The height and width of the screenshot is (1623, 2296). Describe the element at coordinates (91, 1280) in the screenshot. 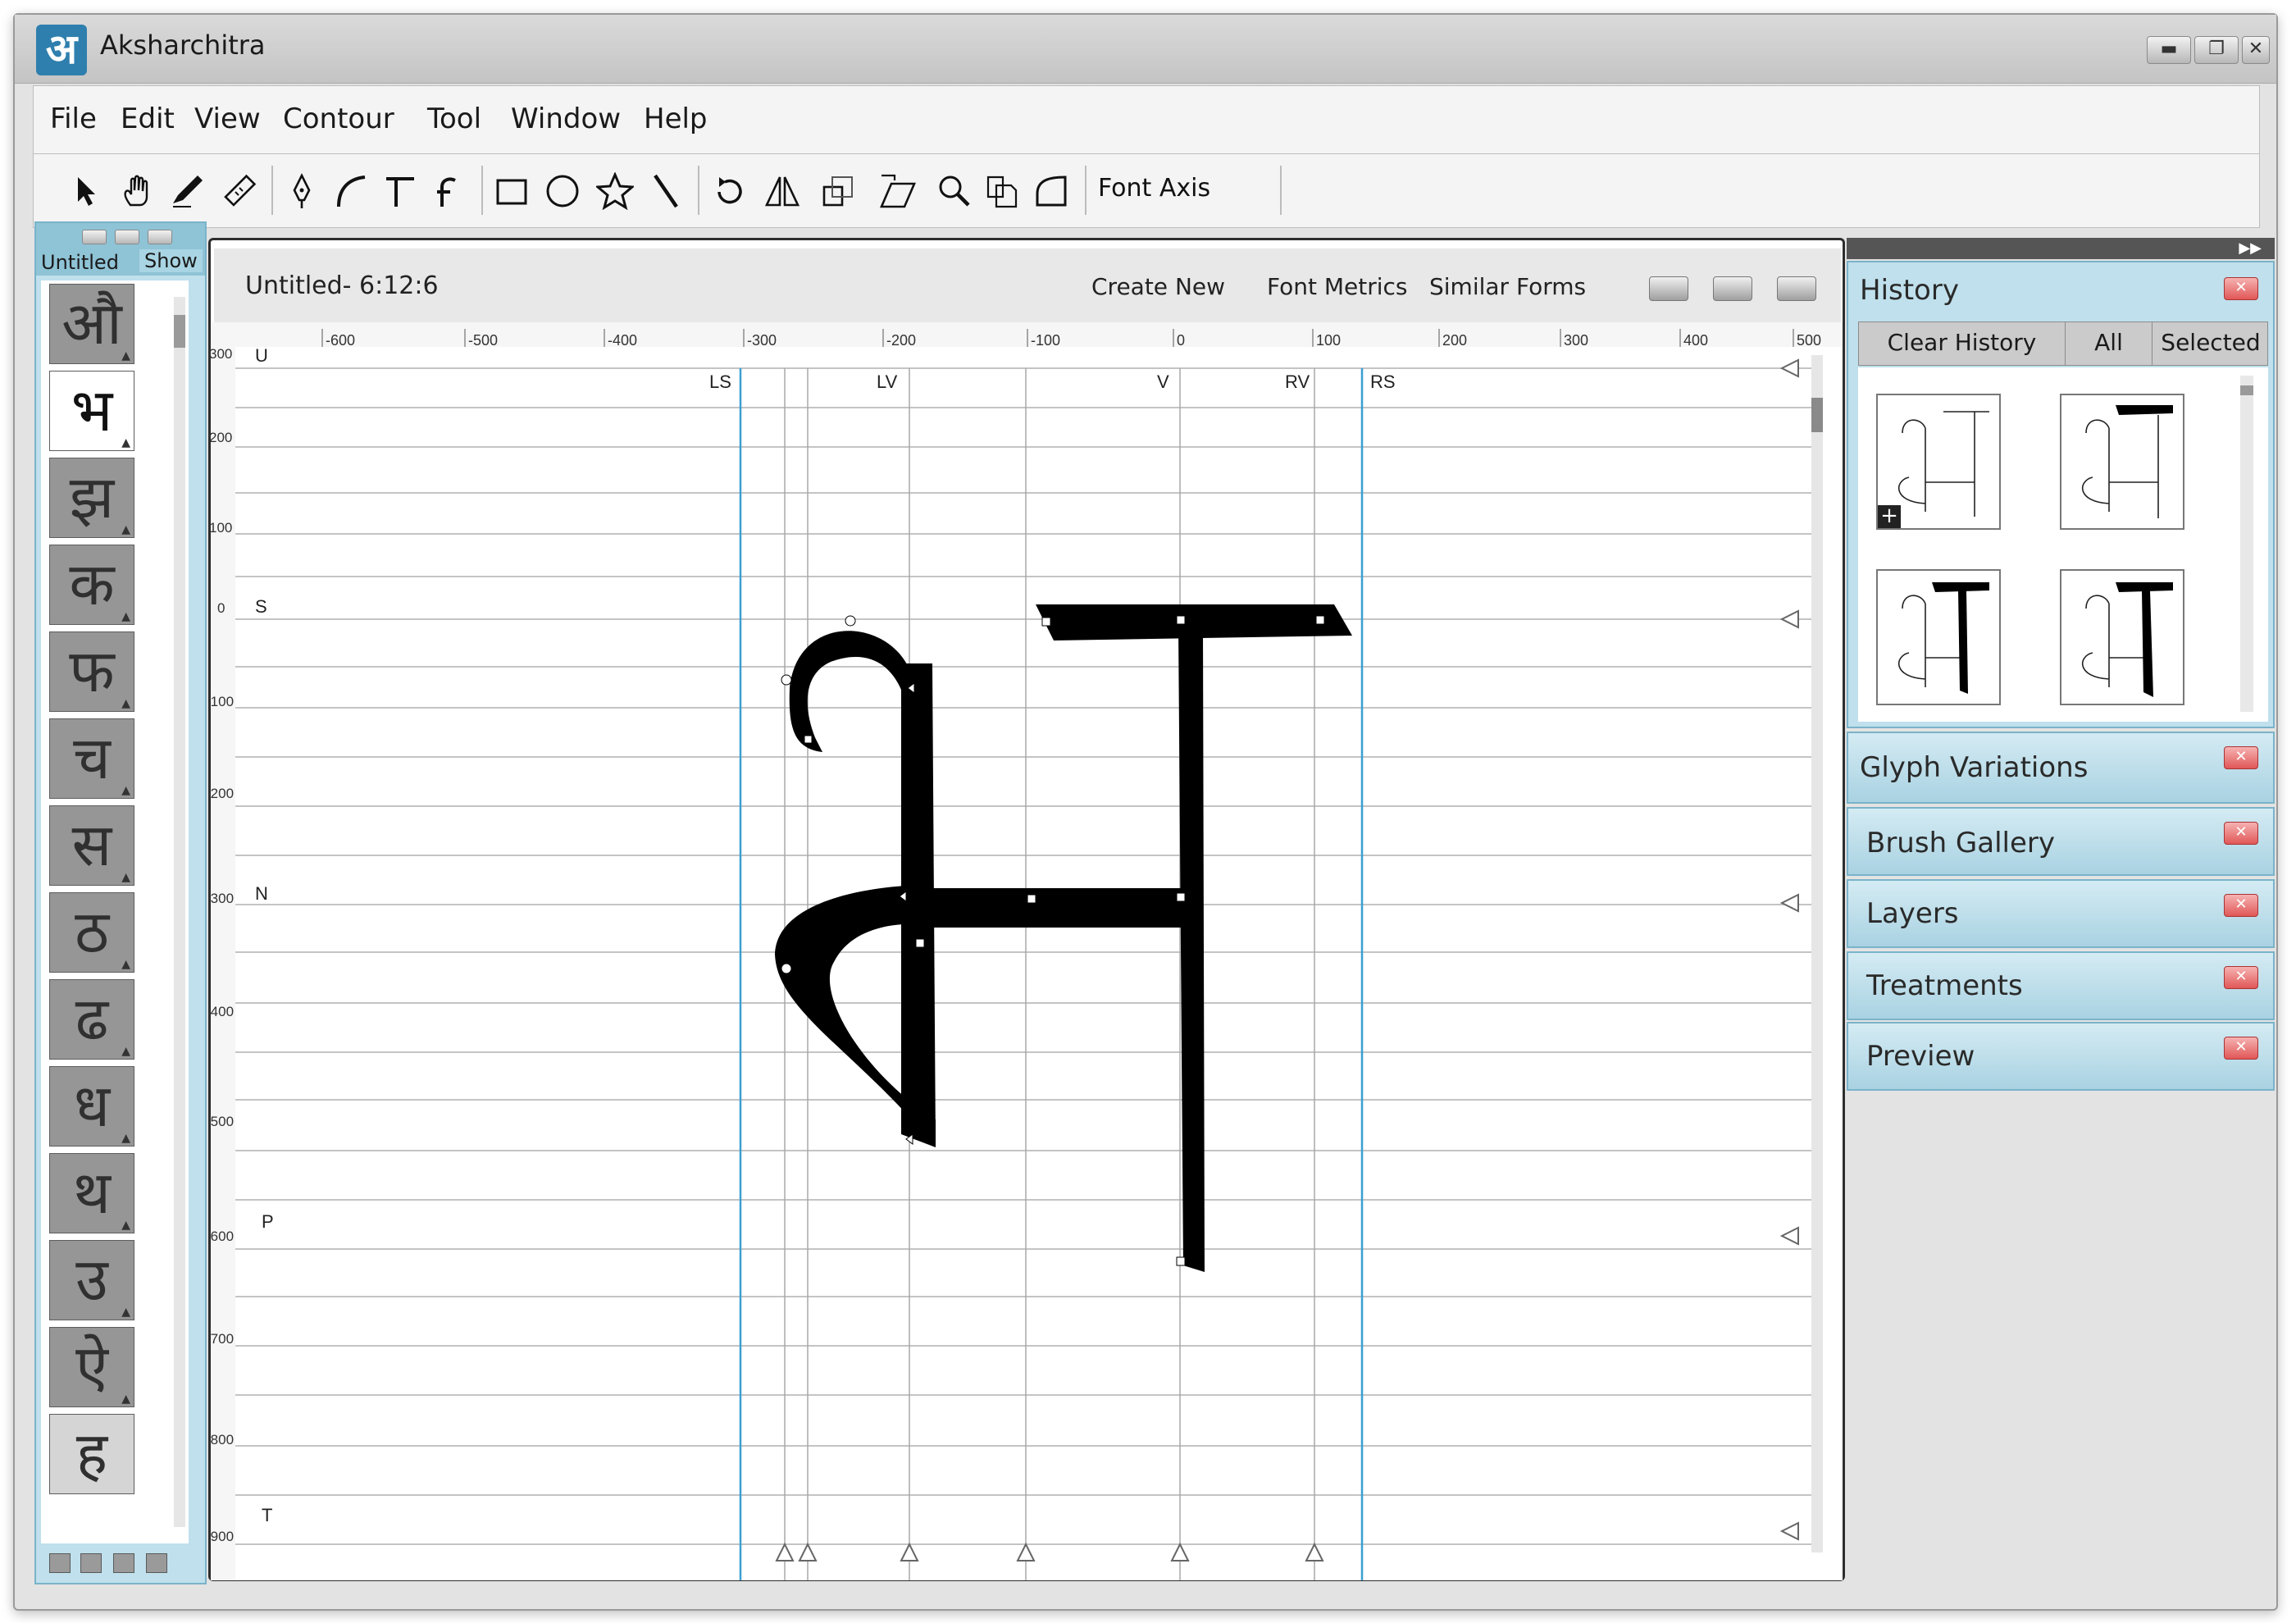

I see `glyph-cell: उ ▲` at that location.